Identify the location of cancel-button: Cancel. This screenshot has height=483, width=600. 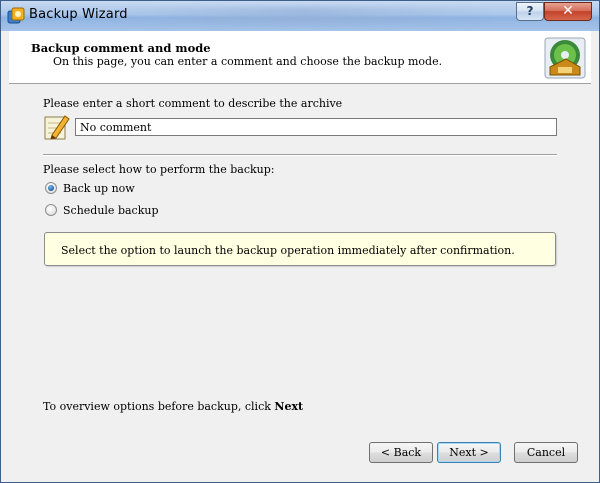
(546, 452).